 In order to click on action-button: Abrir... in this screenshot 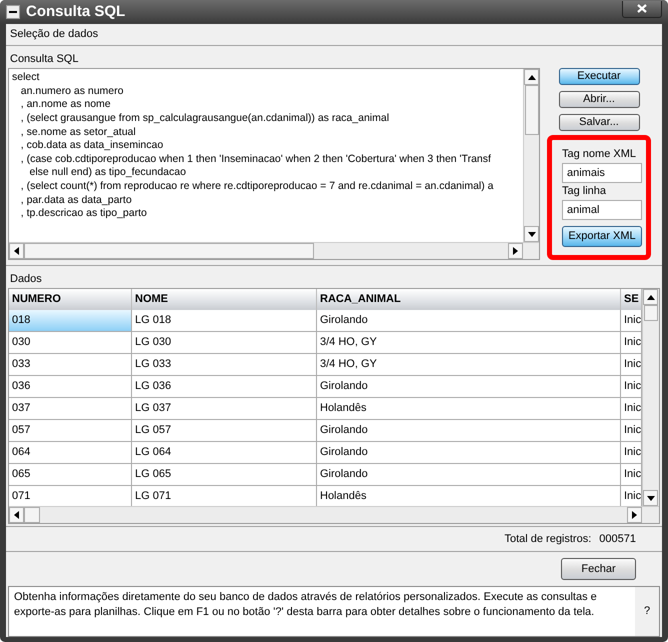, I will do `click(599, 99)`.